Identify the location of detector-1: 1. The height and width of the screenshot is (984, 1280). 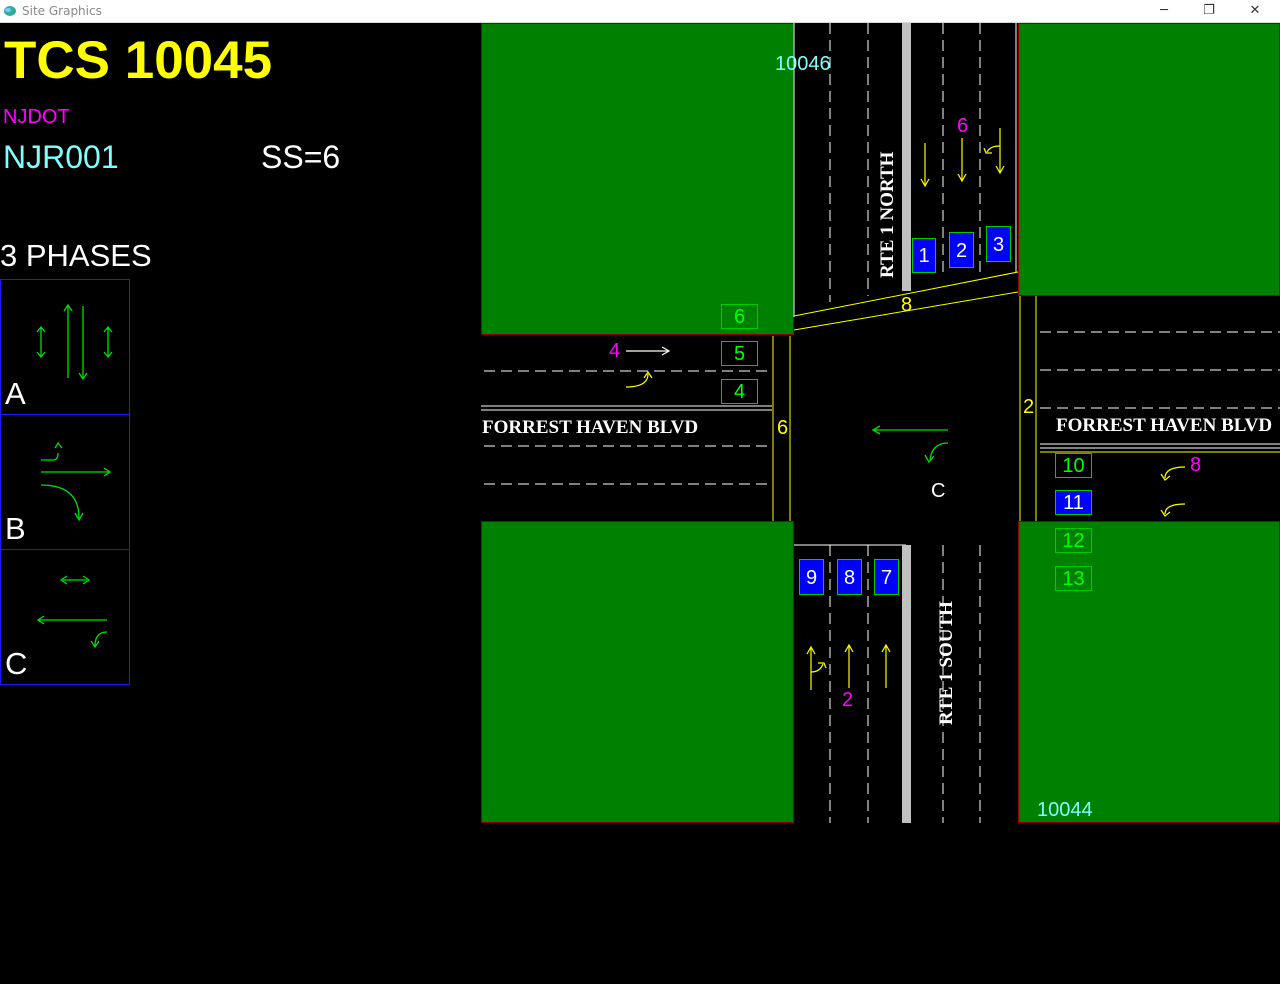
(924, 255).